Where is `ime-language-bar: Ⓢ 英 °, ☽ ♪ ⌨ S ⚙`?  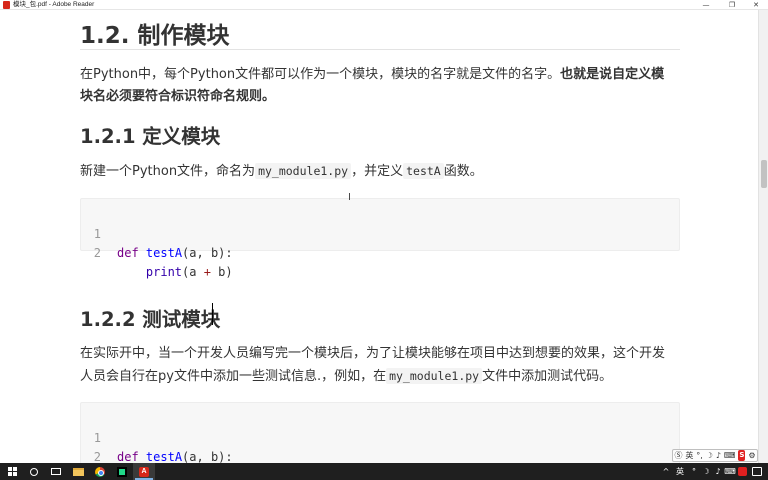
ime-language-bar: Ⓢ 英 °, ☽ ♪ ⌨ S ⚙ is located at coordinates (715, 455).